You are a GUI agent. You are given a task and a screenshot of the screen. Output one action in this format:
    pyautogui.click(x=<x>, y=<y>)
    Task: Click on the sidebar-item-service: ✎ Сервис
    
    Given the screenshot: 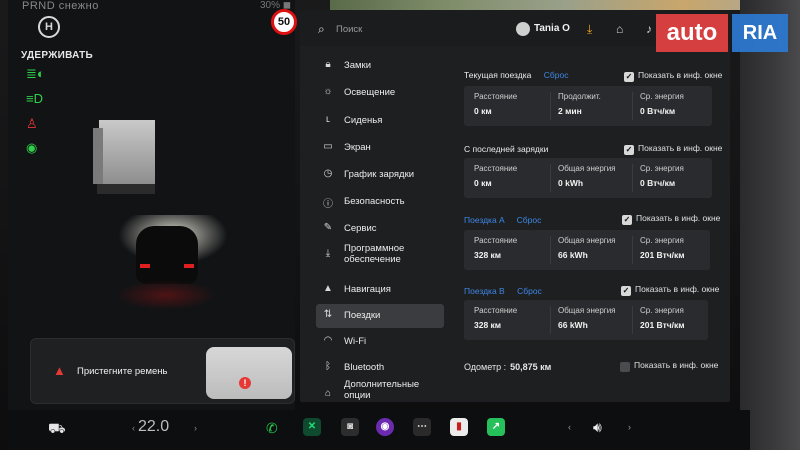 What is the action you would take?
    pyautogui.click(x=380, y=229)
    